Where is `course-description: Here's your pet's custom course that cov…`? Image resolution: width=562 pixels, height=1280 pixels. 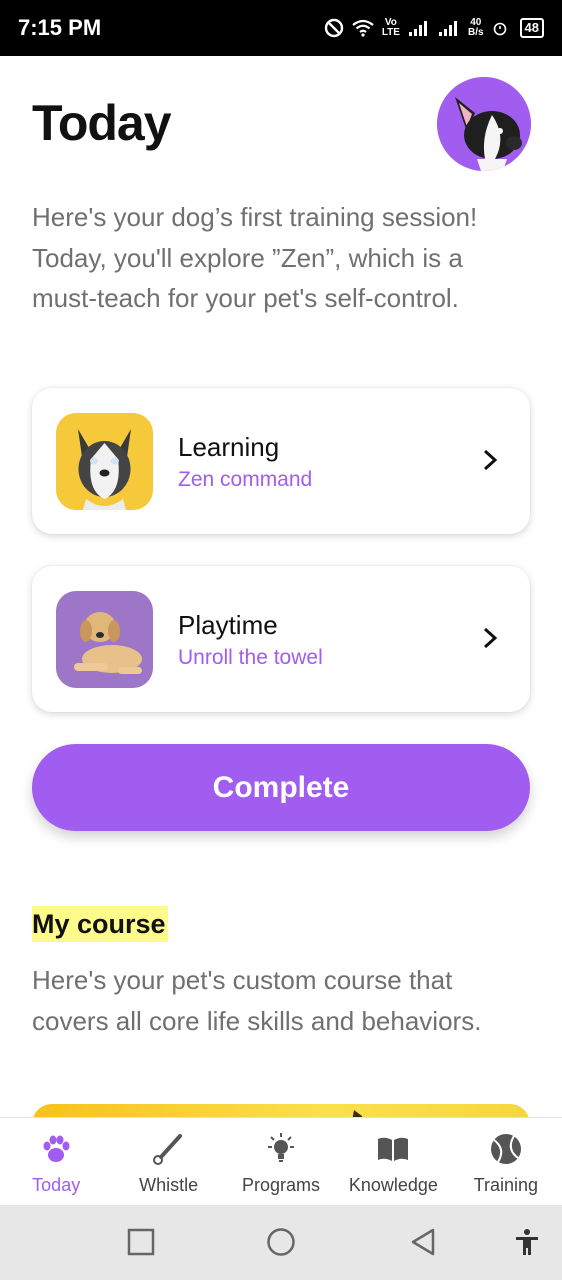 course-description: Here's your pet's custom course that cov… is located at coordinates (257, 1000).